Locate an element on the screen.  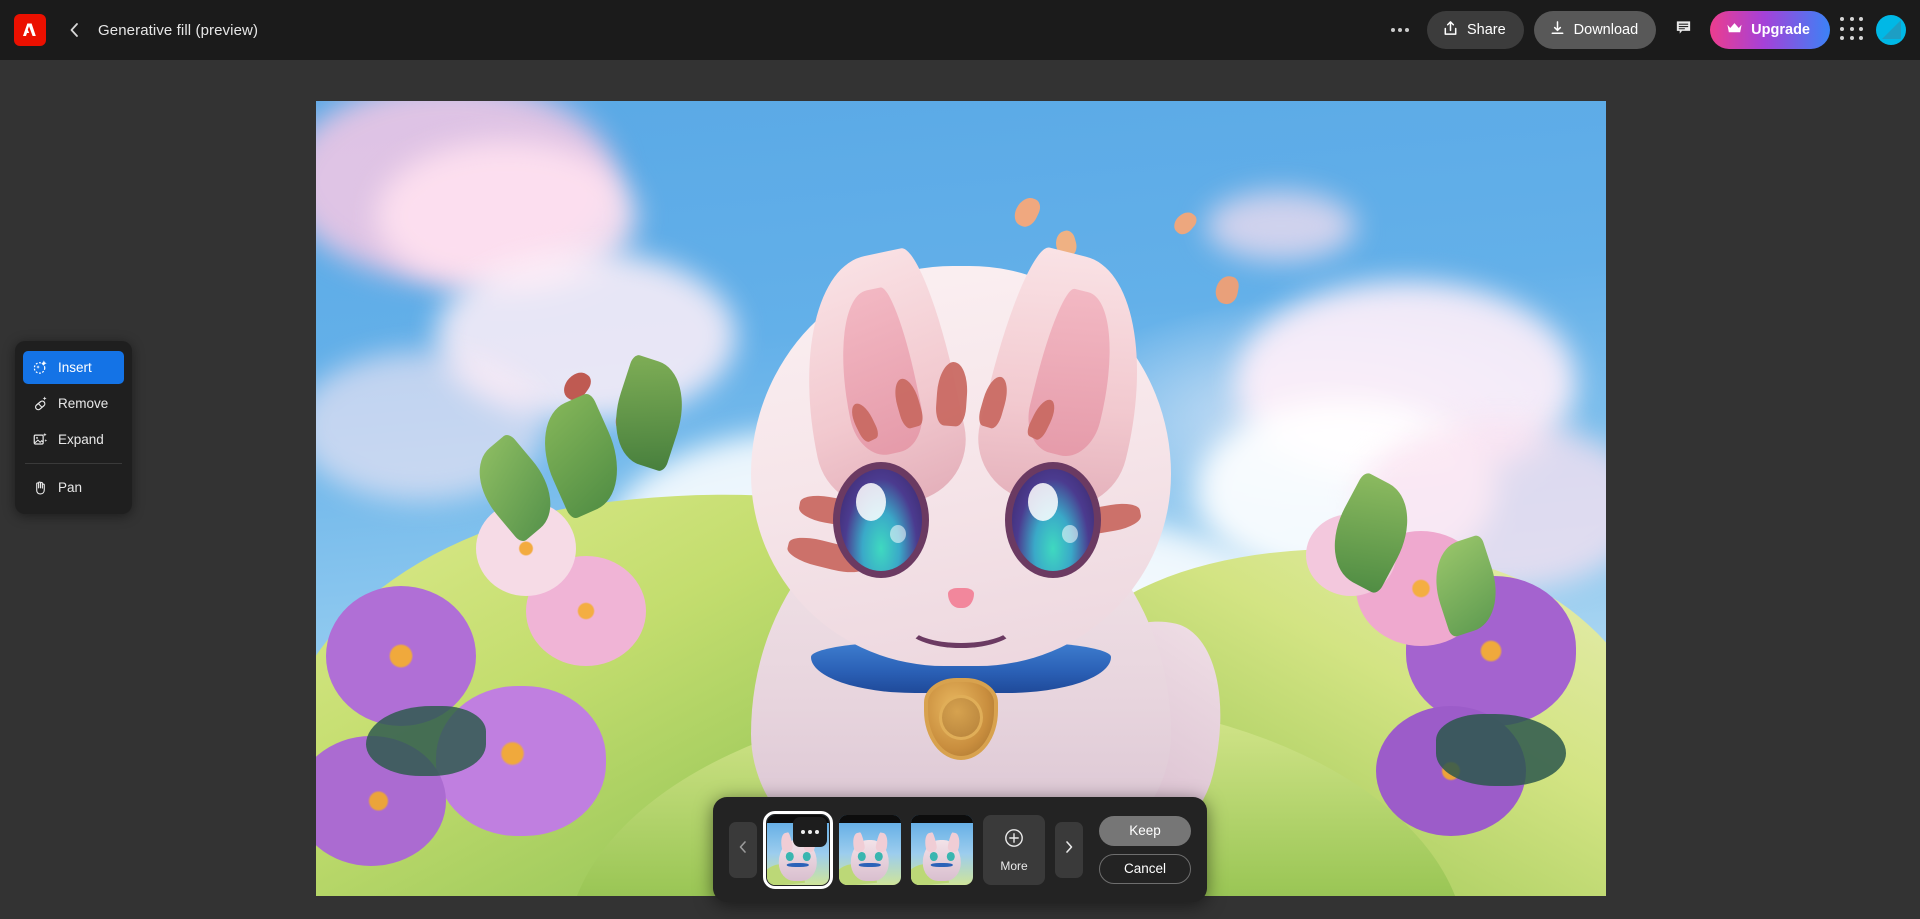
tools-panel: Insert Remove Expand Pan is located at coordinates (73, 427).